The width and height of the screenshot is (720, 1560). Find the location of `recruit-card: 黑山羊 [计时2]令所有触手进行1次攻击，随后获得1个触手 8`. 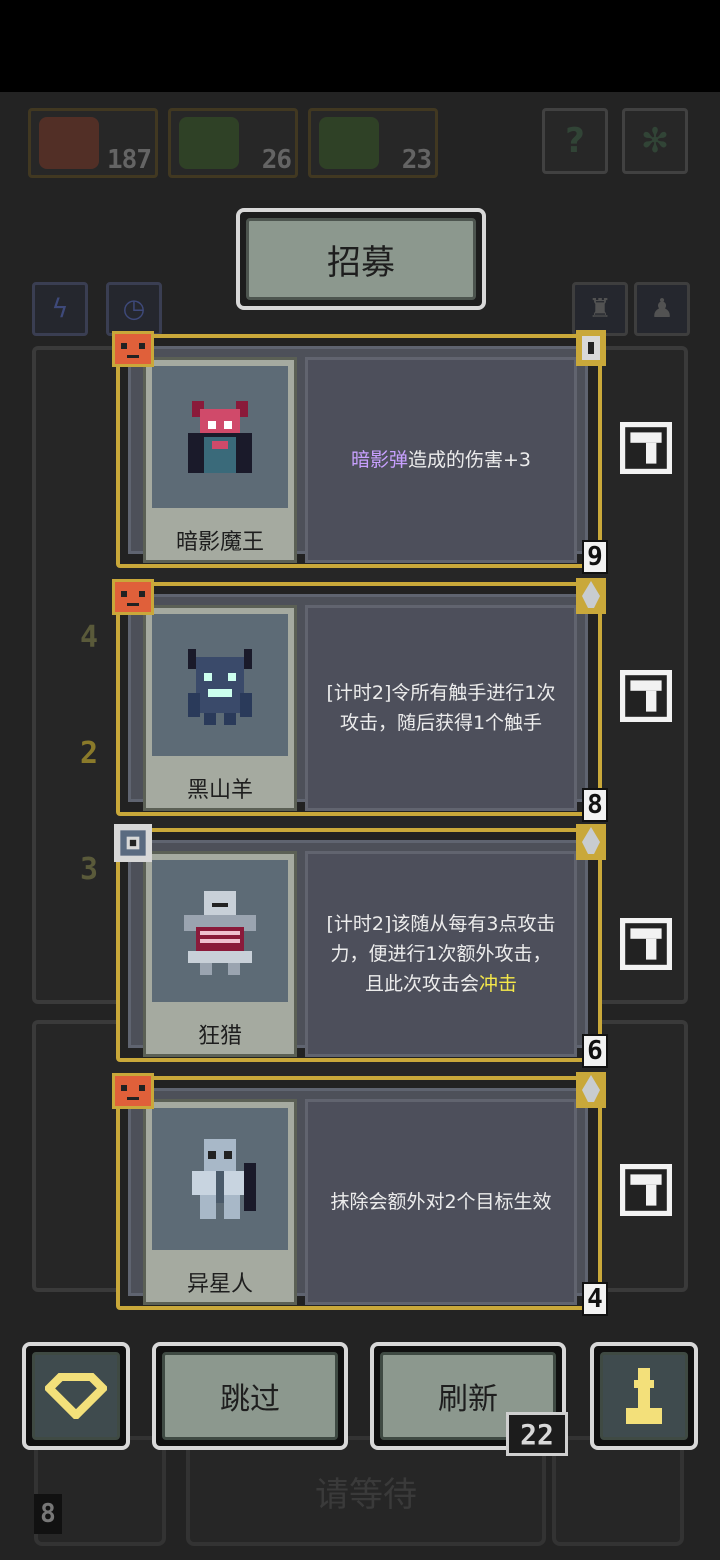

recruit-card: 黑山羊 [计时2]令所有触手进行1次攻击，随后获得1个触手 8 is located at coordinates (360, 700).